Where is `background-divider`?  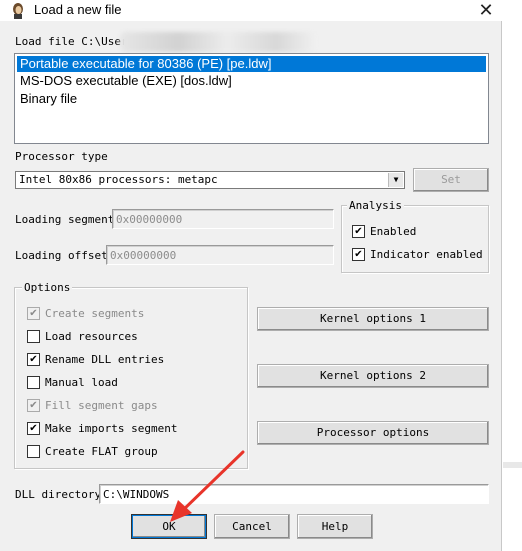
background-divider is located at coordinates (512, 465).